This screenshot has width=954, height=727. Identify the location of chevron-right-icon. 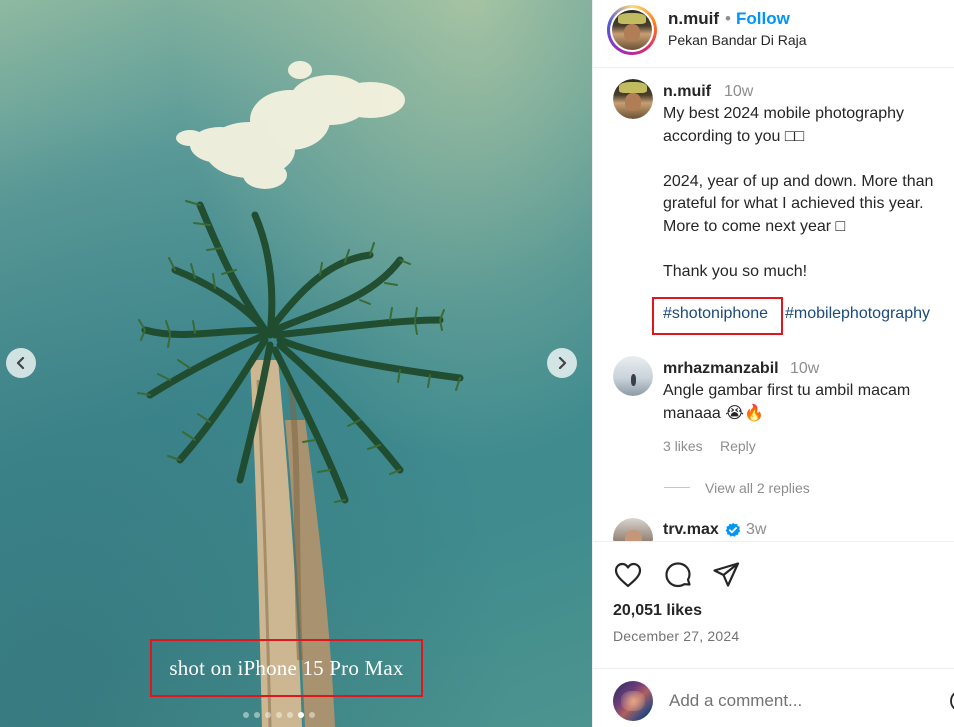
(562, 363).